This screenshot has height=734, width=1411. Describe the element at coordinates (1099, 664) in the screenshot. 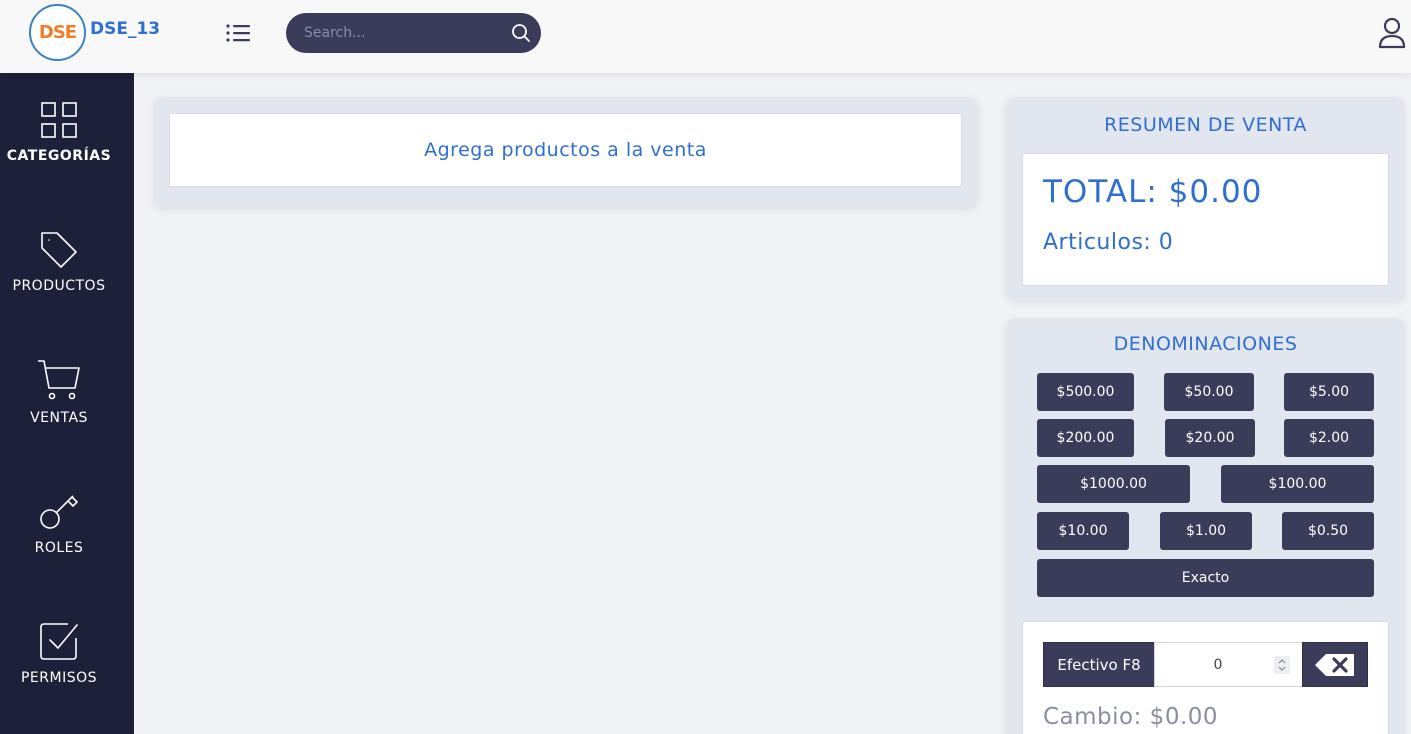

I see `cash-label: Efectivo F8` at that location.